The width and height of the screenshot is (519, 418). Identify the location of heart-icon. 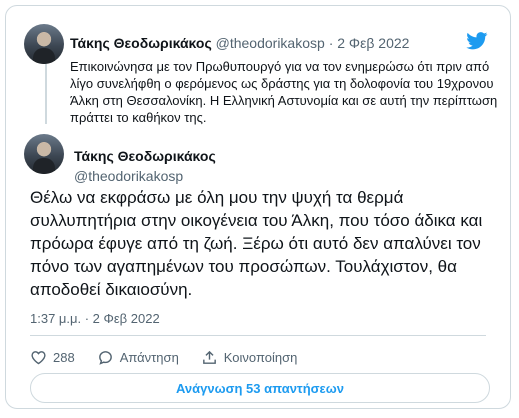
(38, 357).